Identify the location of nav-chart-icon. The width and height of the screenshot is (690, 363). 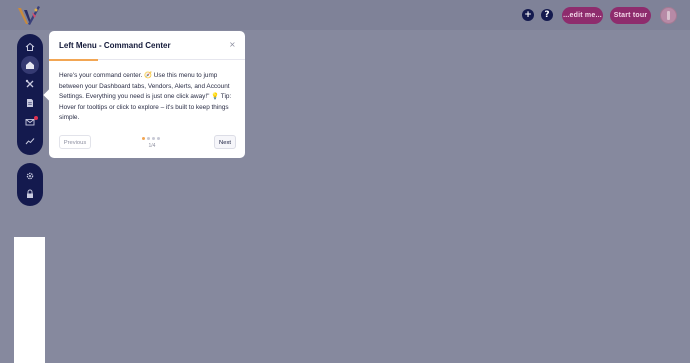
(30, 141).